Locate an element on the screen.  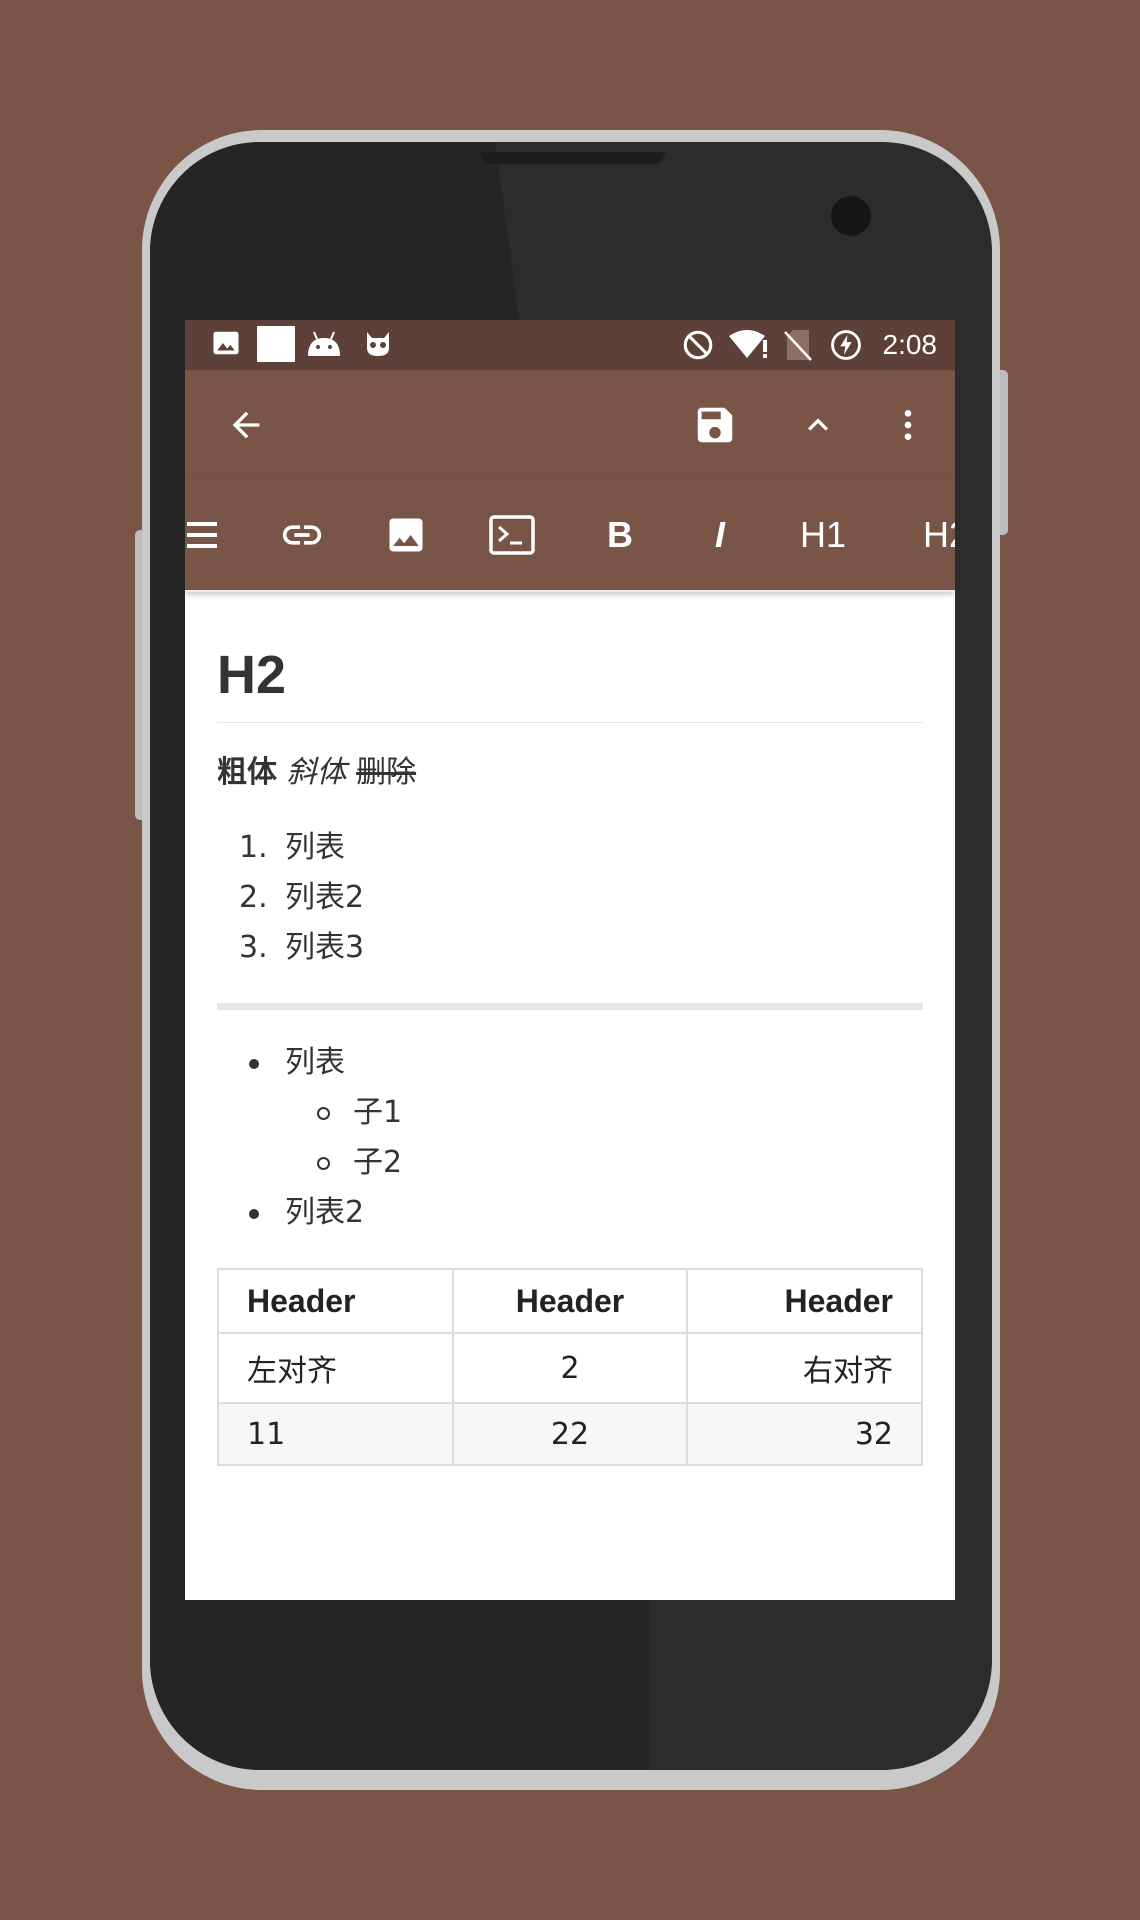
italic-label: I is located at coordinates (719, 534).